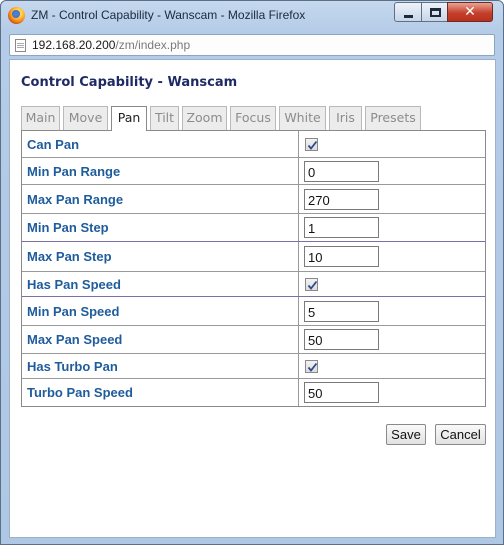 Image resolution: width=504 pixels, height=545 pixels. Describe the element at coordinates (204, 118) in the screenshot. I see `tab-zoom: Zoom` at that location.